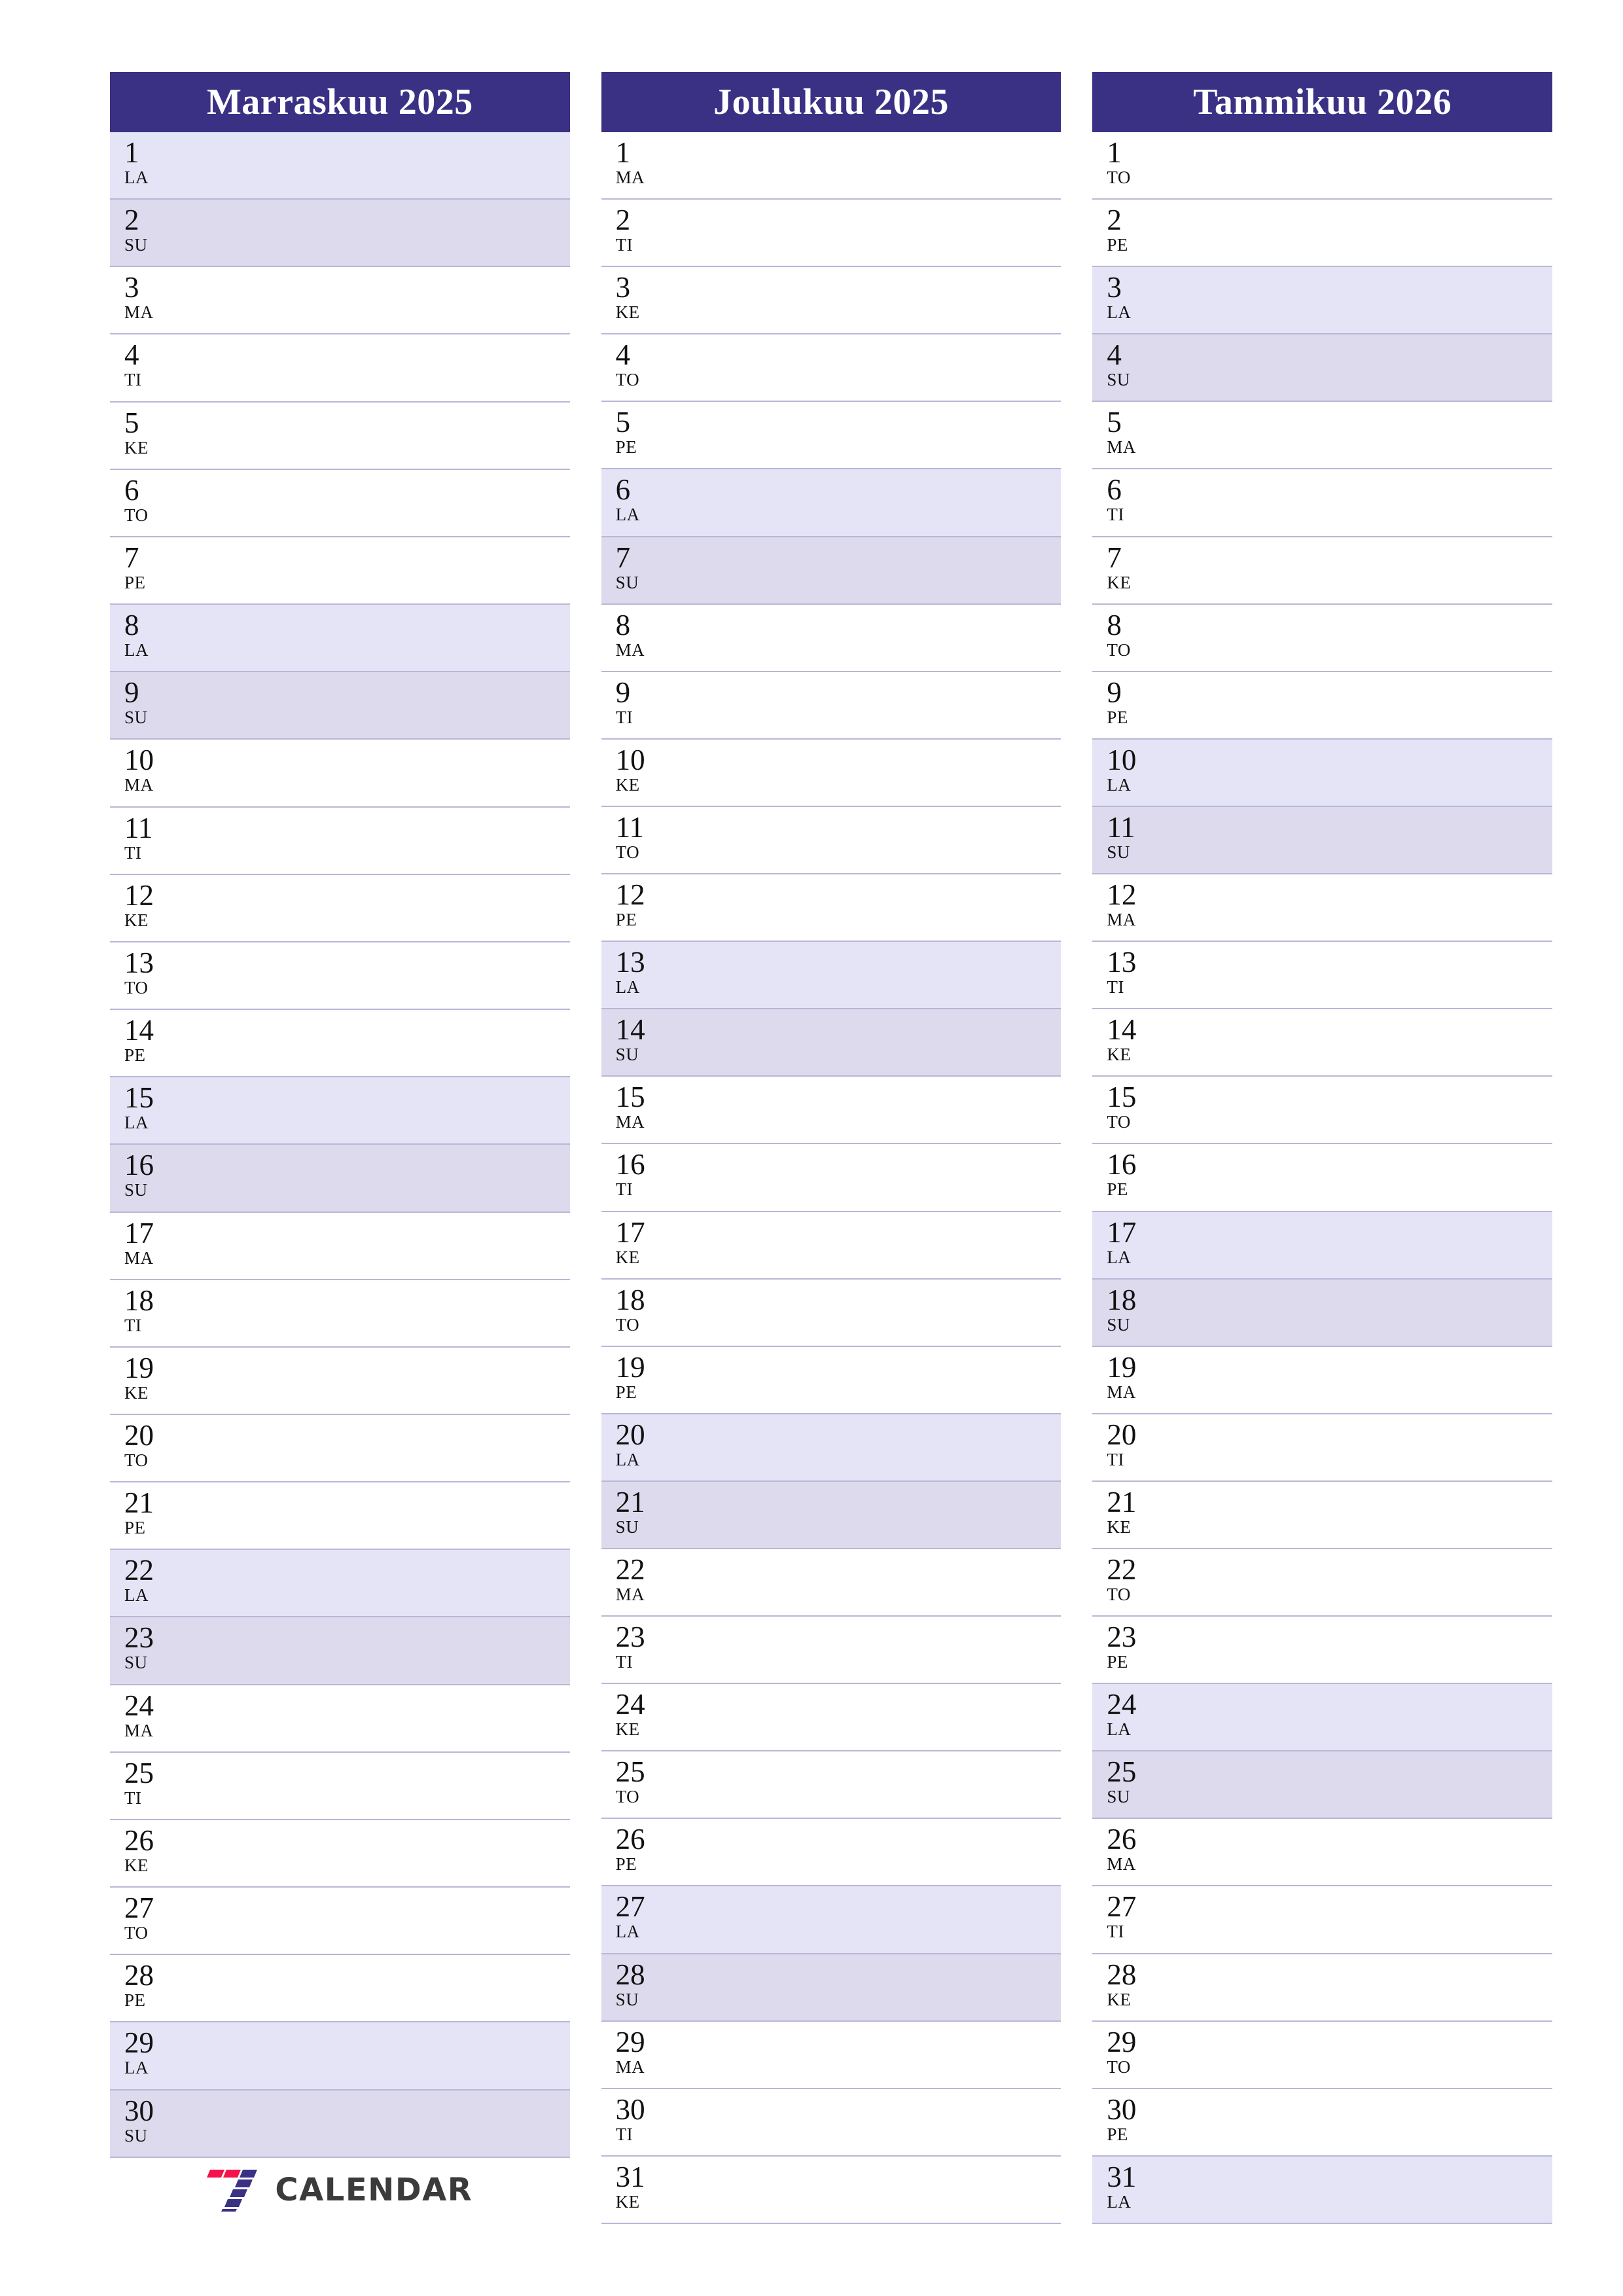  I want to click on day-row: 5 MA, so click(1322, 436).